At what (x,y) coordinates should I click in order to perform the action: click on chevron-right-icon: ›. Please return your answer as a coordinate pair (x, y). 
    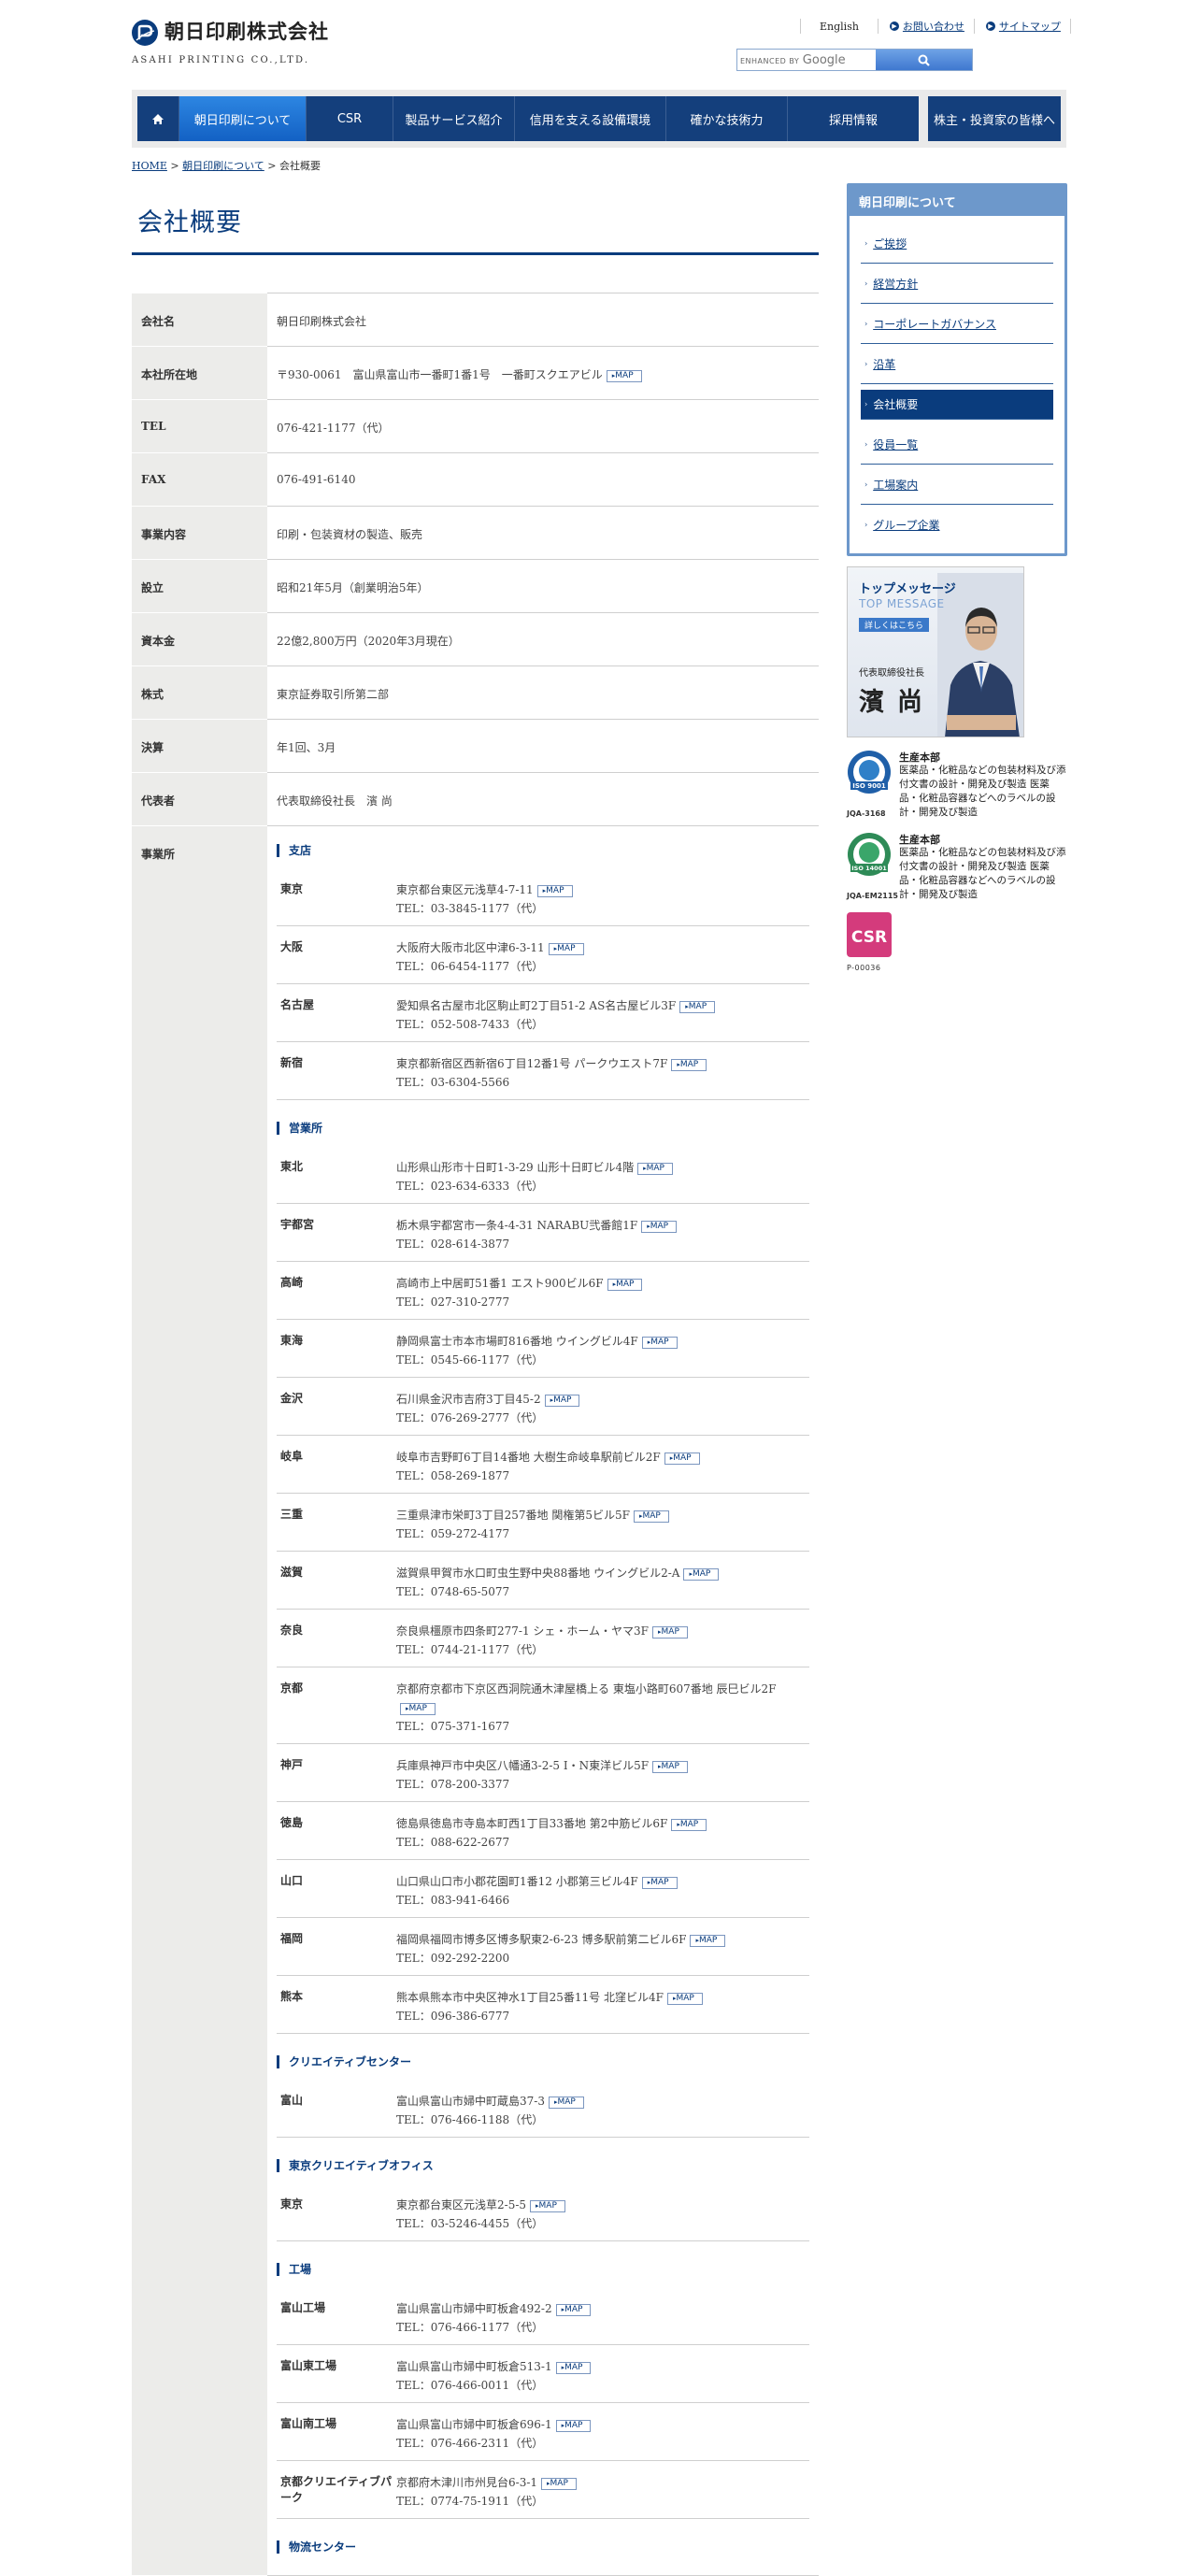
    Looking at the image, I should click on (866, 363).